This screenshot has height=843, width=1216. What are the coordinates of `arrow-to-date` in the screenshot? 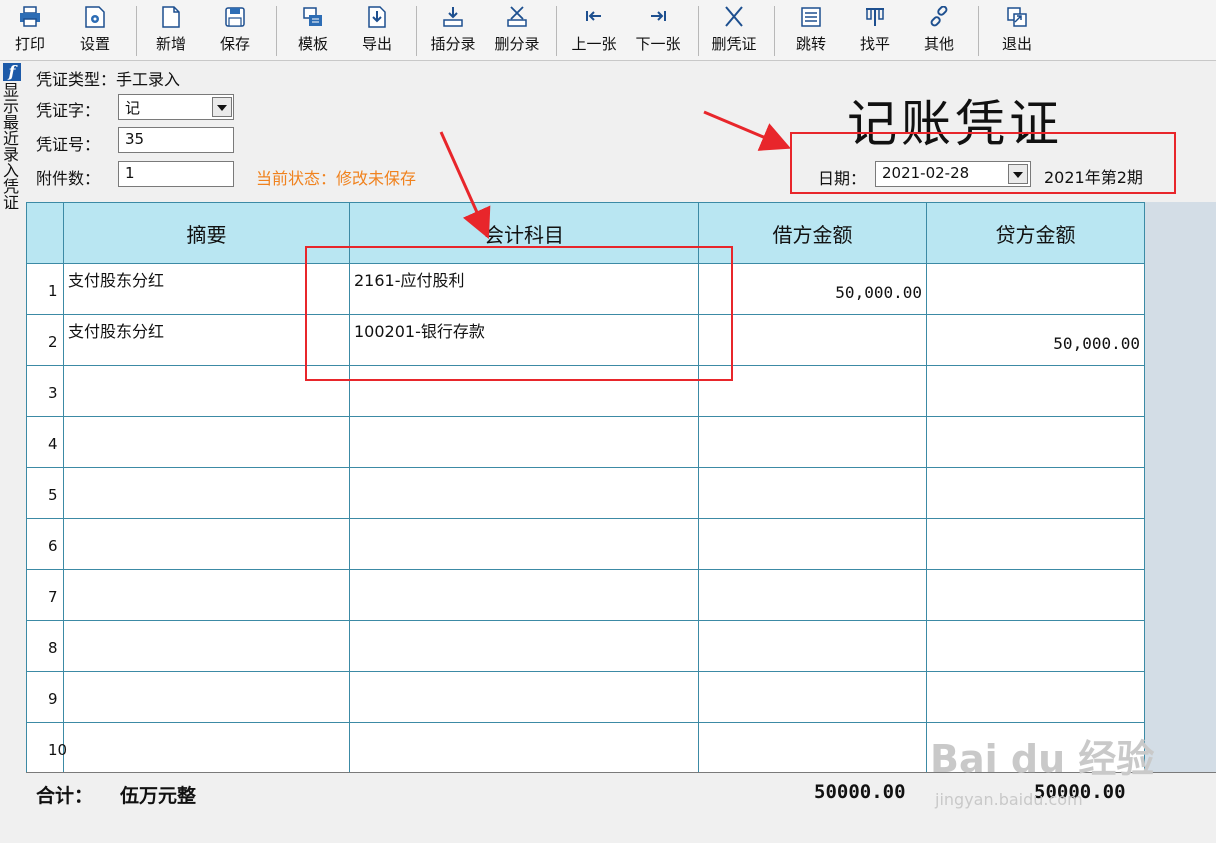 It's located at (747, 130).